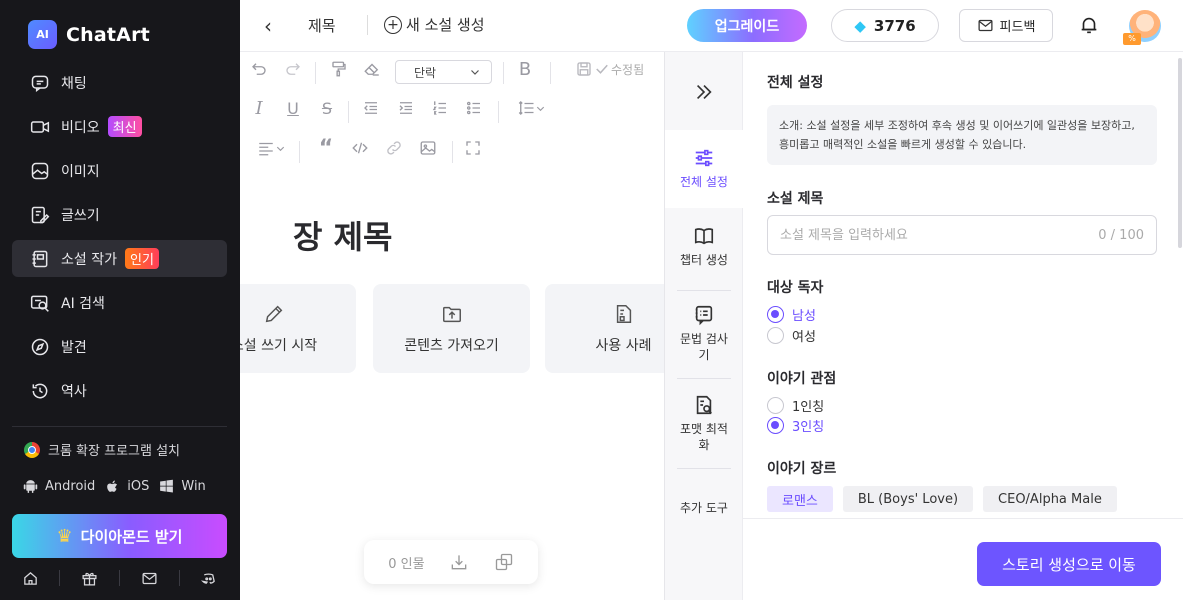 The height and width of the screenshot is (600, 1183). Describe the element at coordinates (963, 559) in the screenshot. I see `settings-footer: 스토리 생성으로 이동` at that location.